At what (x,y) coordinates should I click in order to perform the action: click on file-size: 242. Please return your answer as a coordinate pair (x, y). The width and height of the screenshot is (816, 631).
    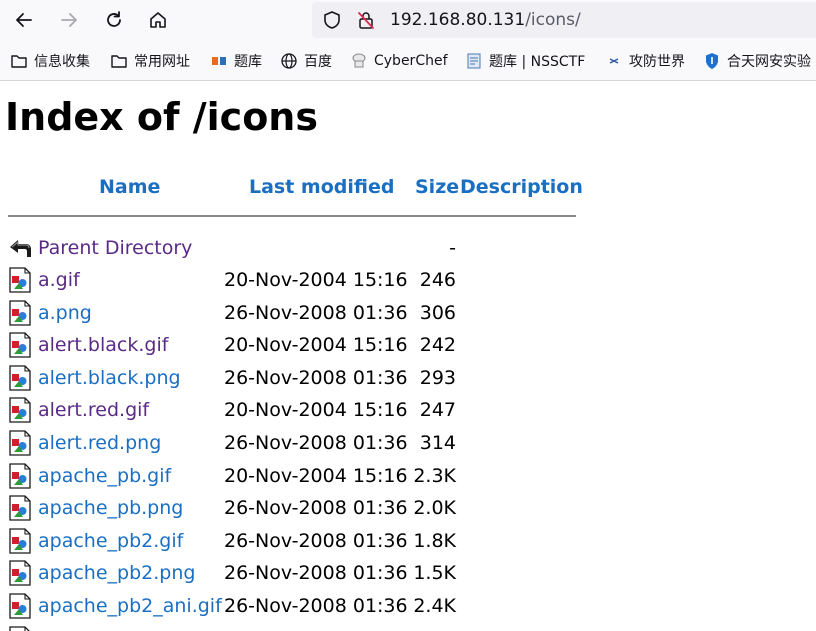
    Looking at the image, I should click on (437, 345).